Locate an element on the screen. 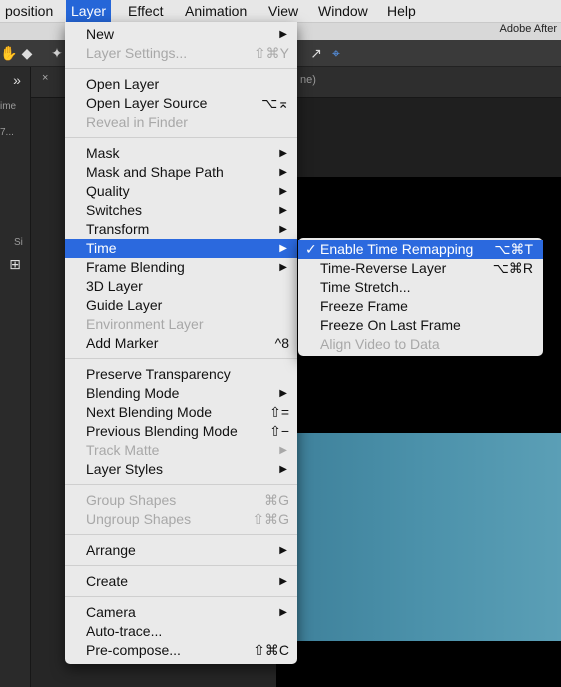  tool-hand-icon: ✋ is located at coordinates (9, 53).